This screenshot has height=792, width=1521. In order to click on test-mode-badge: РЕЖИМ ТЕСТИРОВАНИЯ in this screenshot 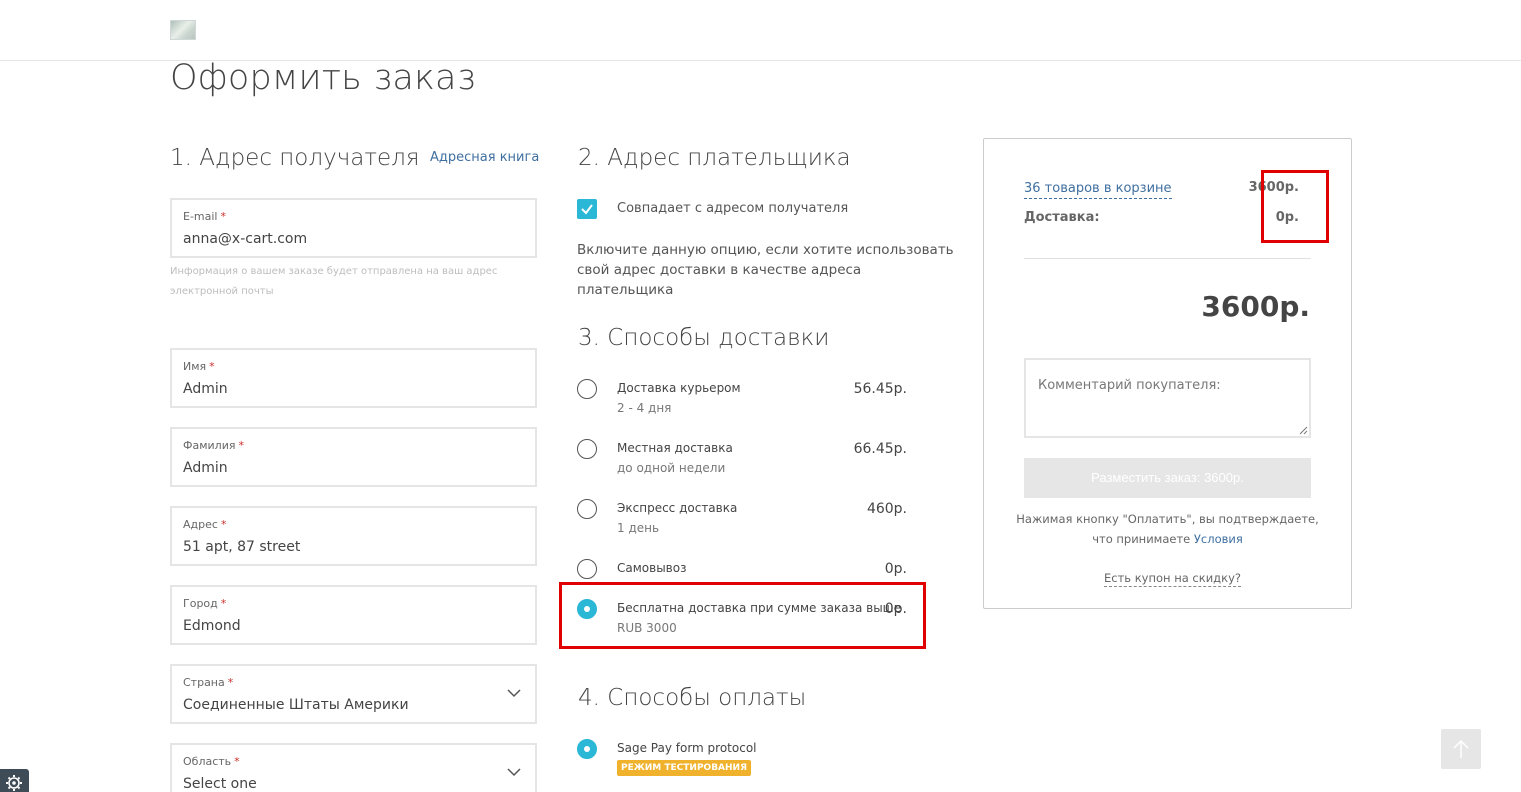, I will do `click(684, 768)`.